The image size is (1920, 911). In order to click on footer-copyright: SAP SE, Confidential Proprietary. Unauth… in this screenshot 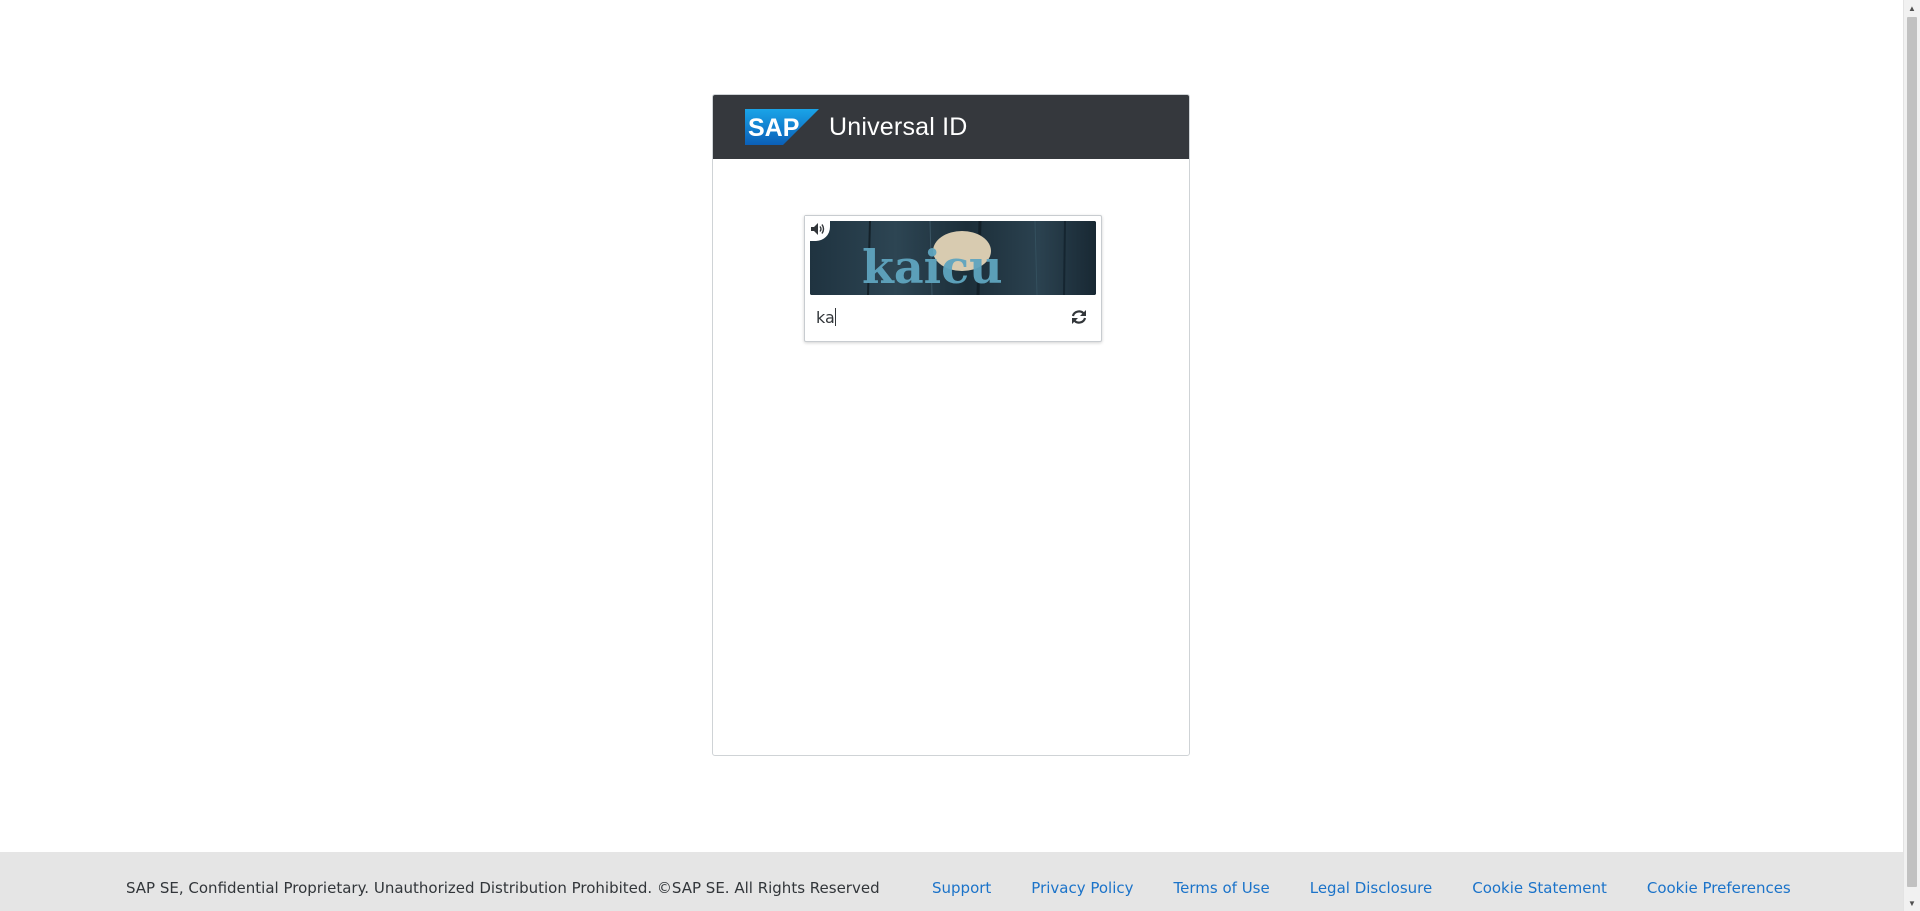, I will do `click(503, 888)`.